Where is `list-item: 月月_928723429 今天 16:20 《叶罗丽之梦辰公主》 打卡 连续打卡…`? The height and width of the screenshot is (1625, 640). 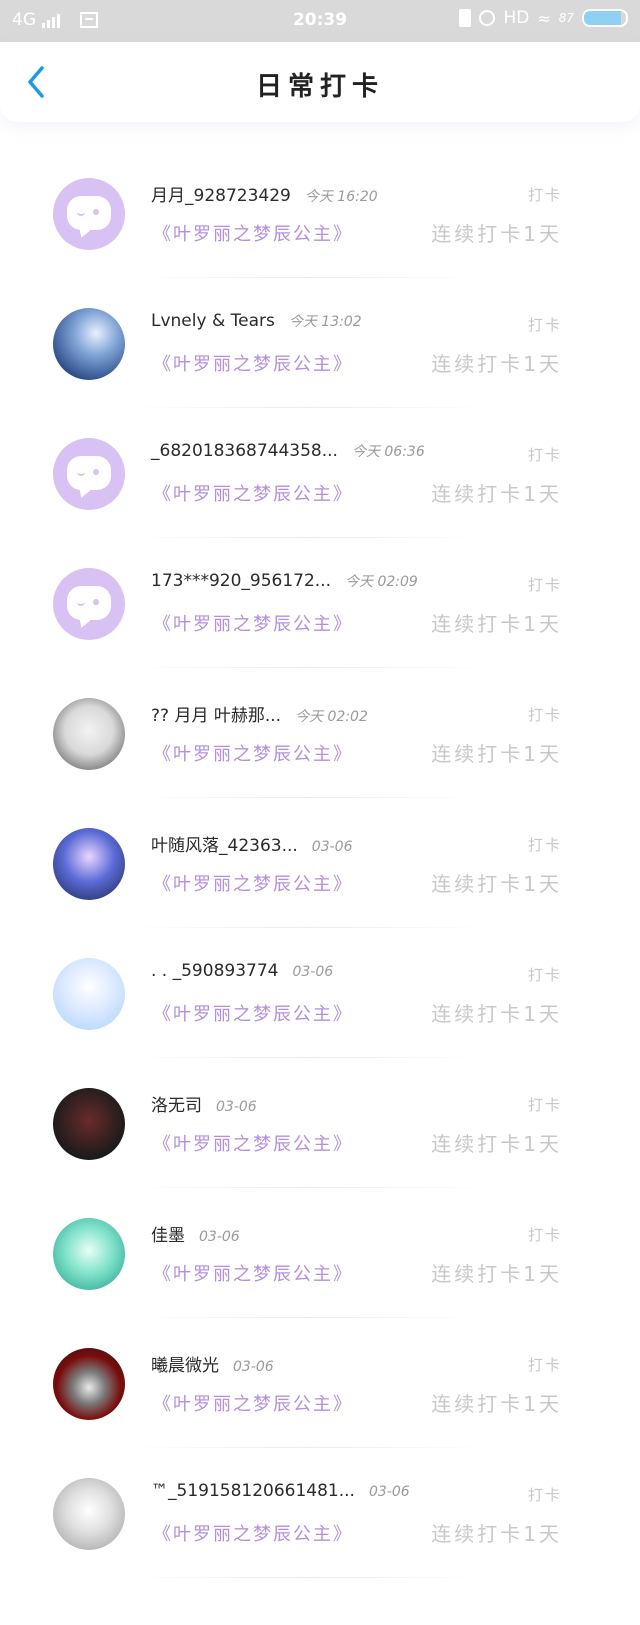
list-item: 月月_928723429 今天 16:20 《叶罗丽之梦辰公主》 打卡 连续打卡… is located at coordinates (320, 213).